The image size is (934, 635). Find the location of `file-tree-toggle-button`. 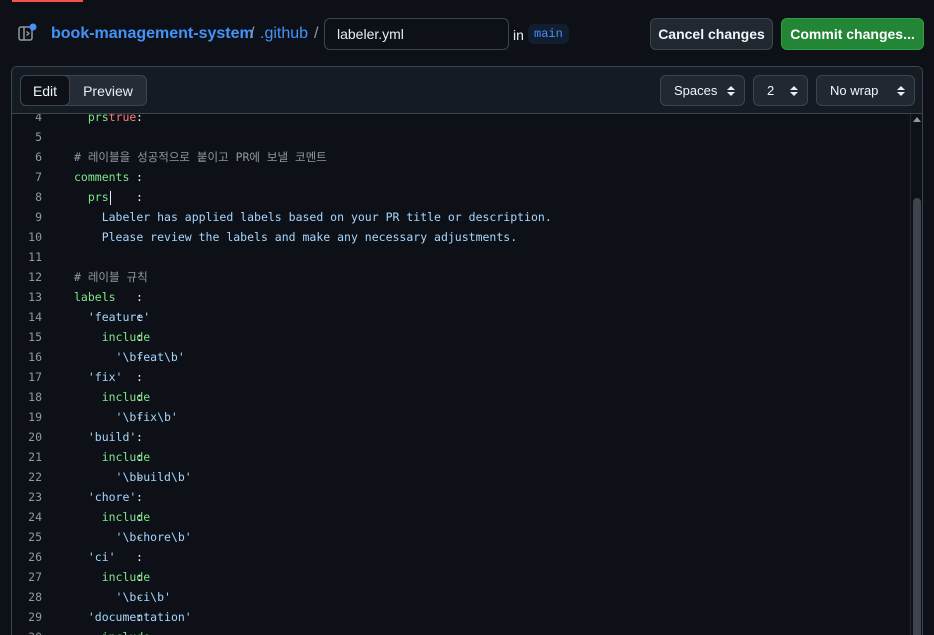

file-tree-toggle-button is located at coordinates (27, 33).